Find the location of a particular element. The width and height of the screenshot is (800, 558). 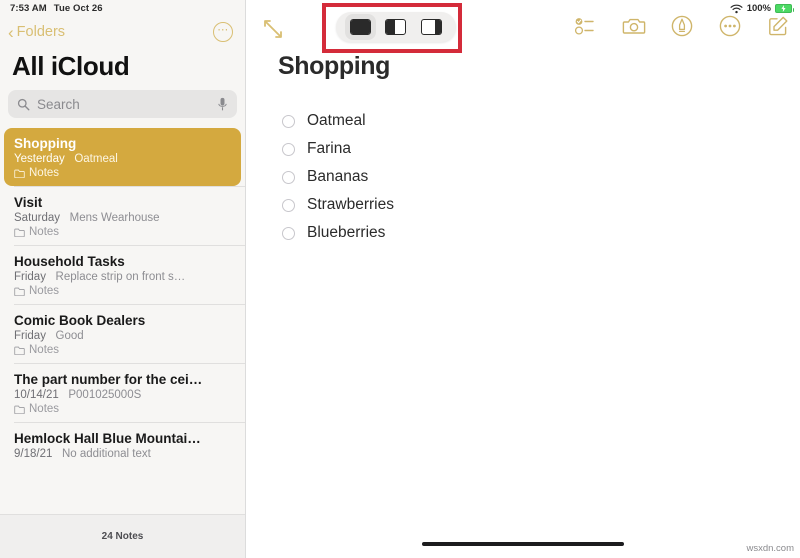

note-date: 10/14/21 is located at coordinates (36, 395).